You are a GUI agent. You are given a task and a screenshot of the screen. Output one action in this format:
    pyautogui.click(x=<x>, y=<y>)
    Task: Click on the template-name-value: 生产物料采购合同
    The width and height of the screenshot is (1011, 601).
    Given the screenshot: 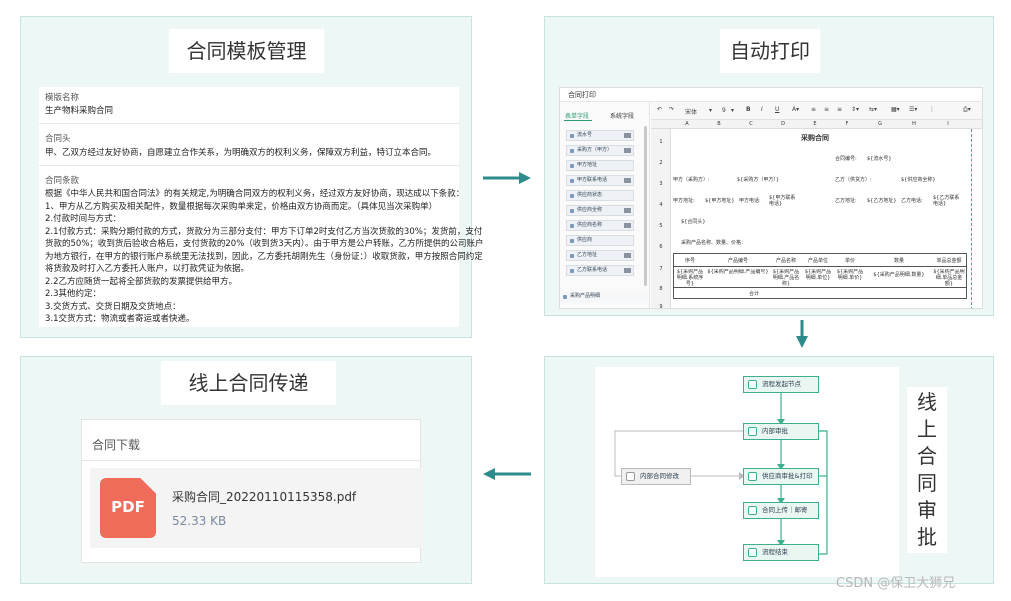 What is the action you would take?
    pyautogui.click(x=79, y=111)
    